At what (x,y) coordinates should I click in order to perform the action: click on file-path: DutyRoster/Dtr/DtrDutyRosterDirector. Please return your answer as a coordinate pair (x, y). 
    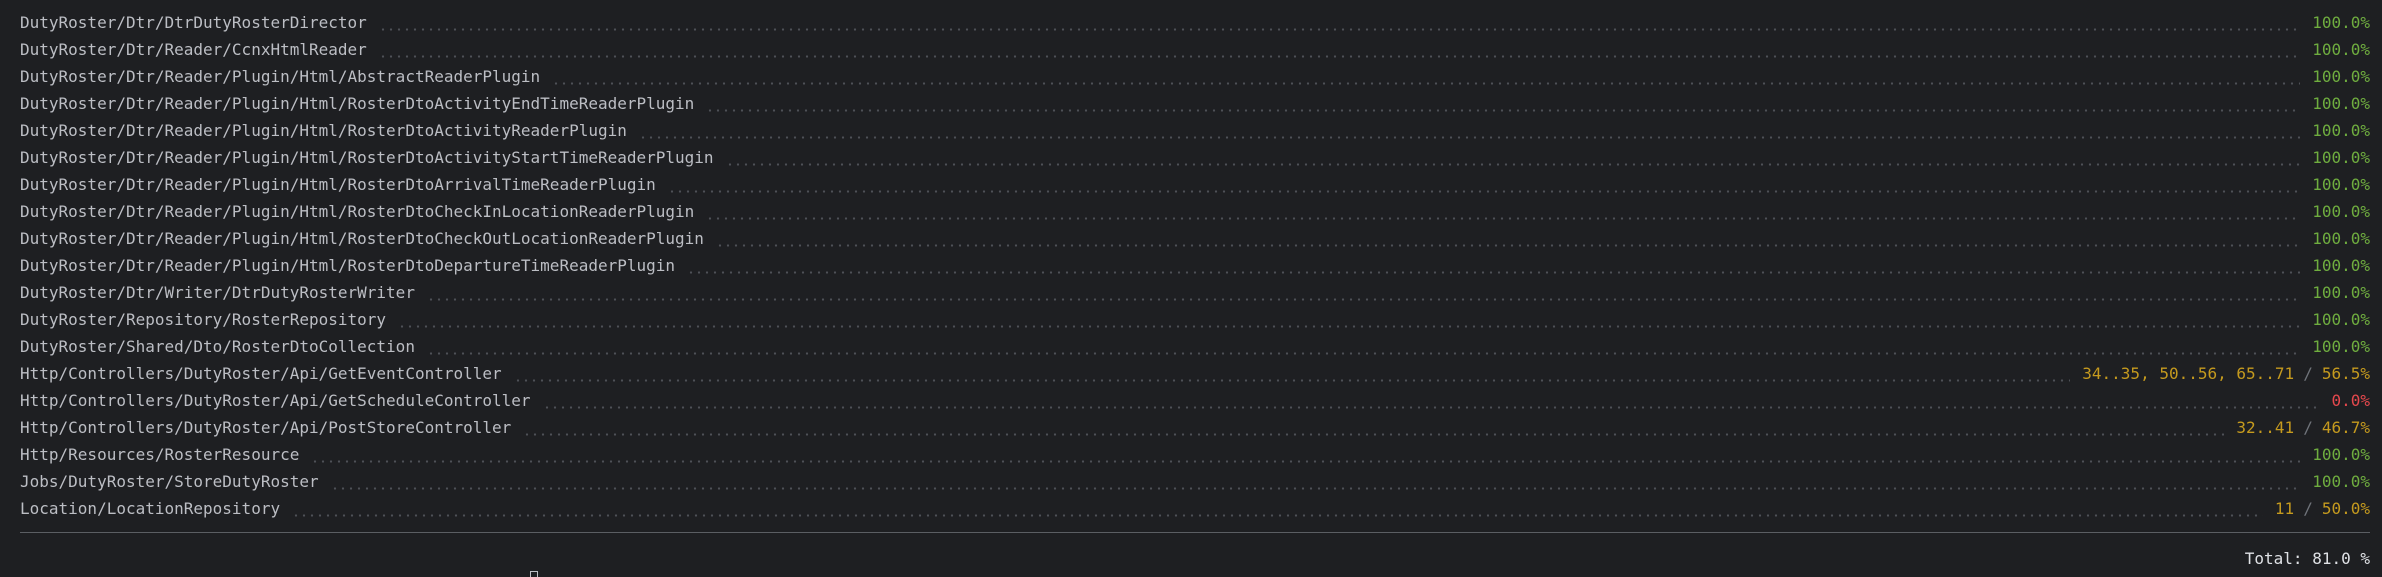
    Looking at the image, I should click on (193, 22).